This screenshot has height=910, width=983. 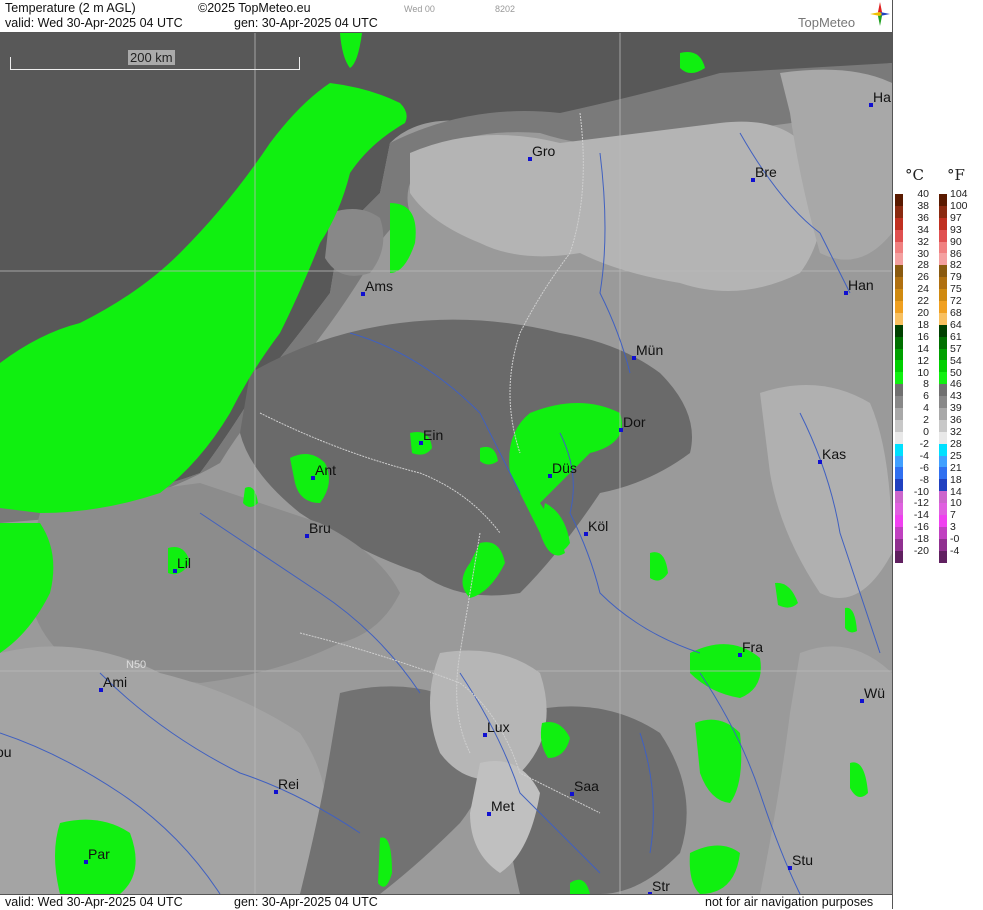 I want to click on city-label: Fra, so click(x=752, y=647).